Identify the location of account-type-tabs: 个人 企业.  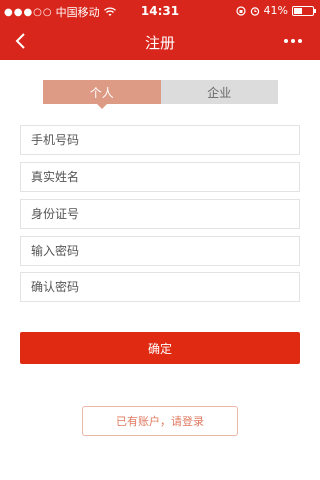
(160, 92).